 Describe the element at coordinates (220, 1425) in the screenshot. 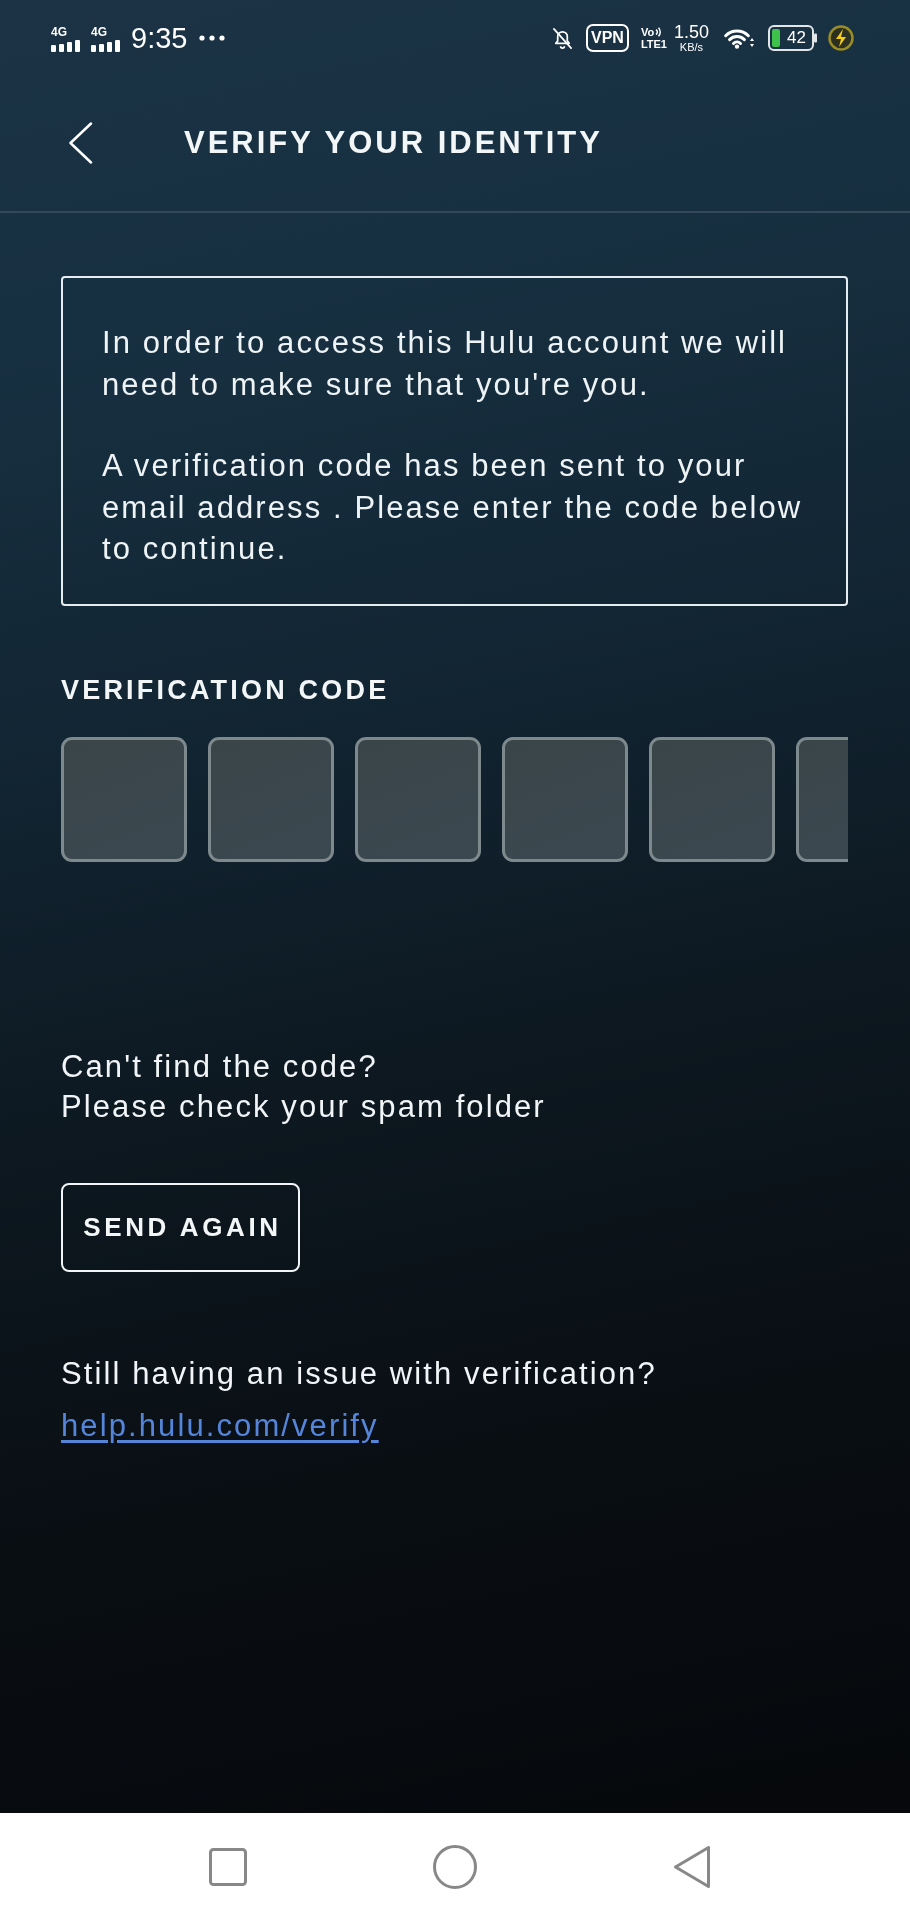

I see `help-link: help.hulu.com/verify` at that location.